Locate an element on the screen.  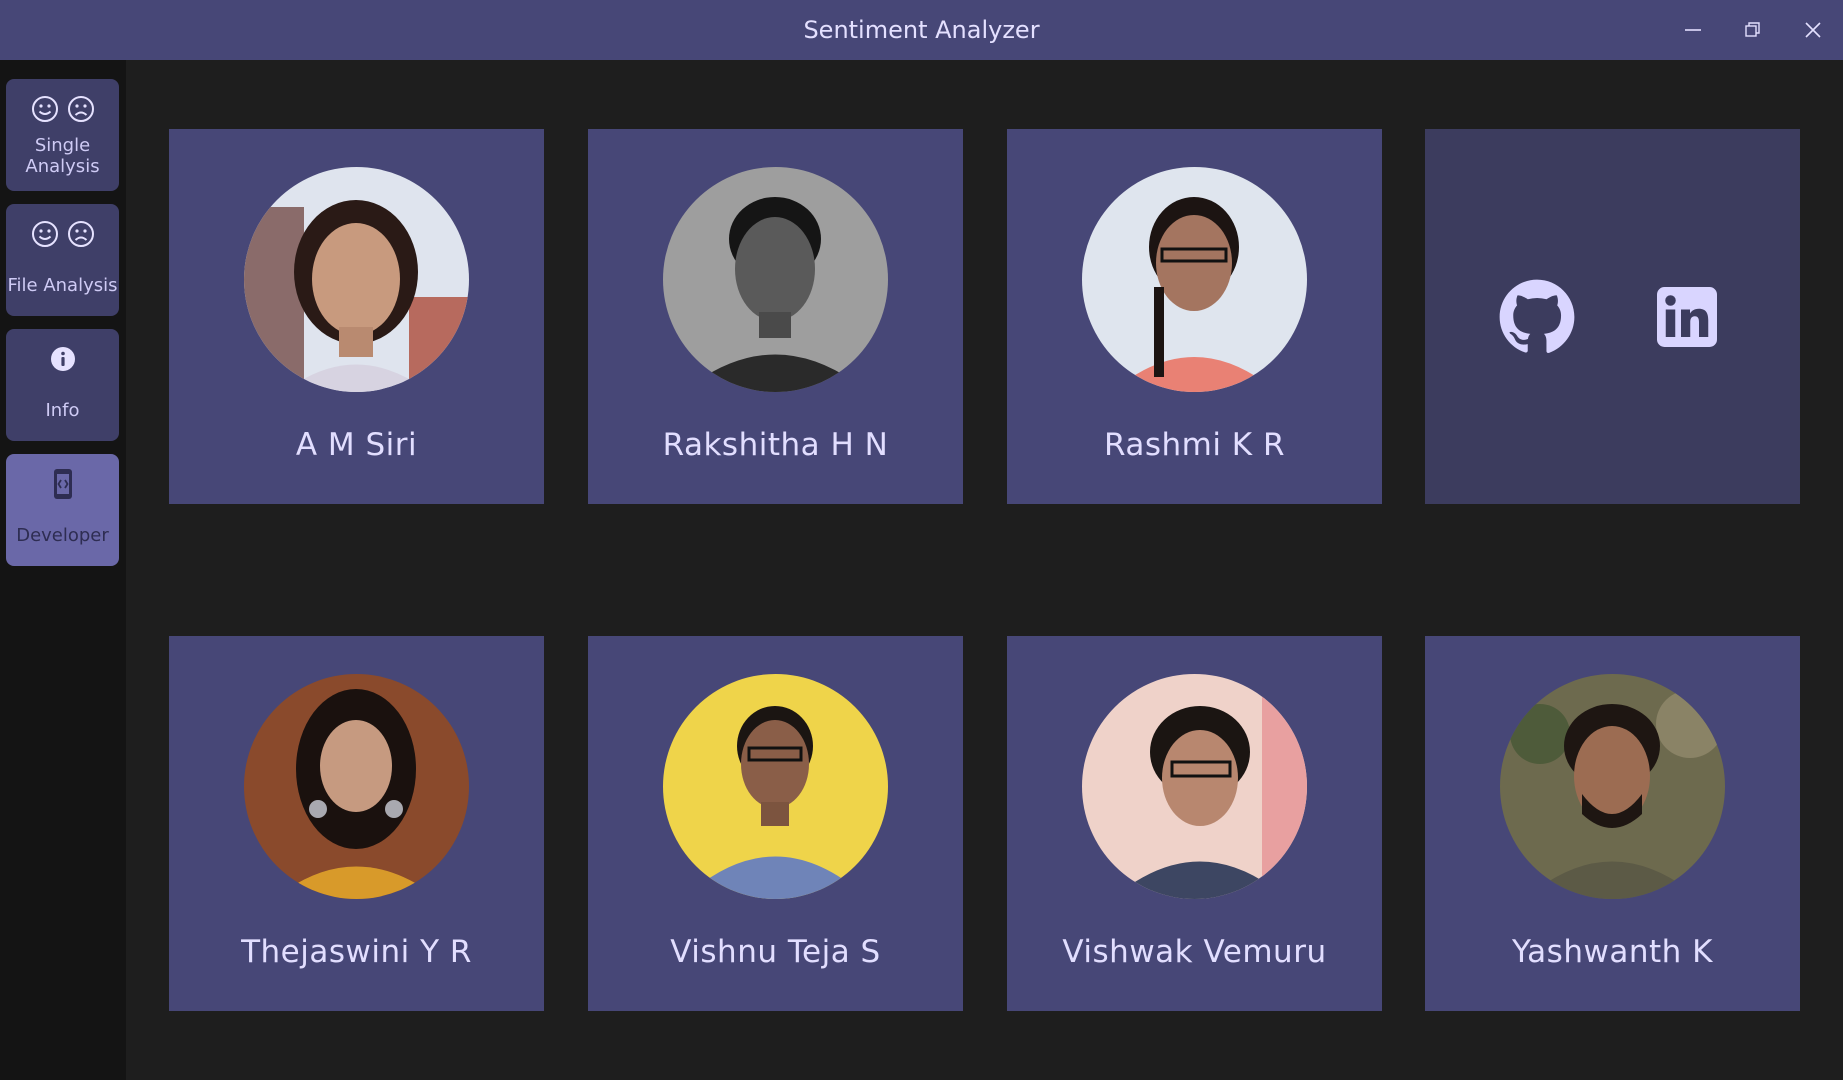
developer-icon is located at coordinates (62, 484).